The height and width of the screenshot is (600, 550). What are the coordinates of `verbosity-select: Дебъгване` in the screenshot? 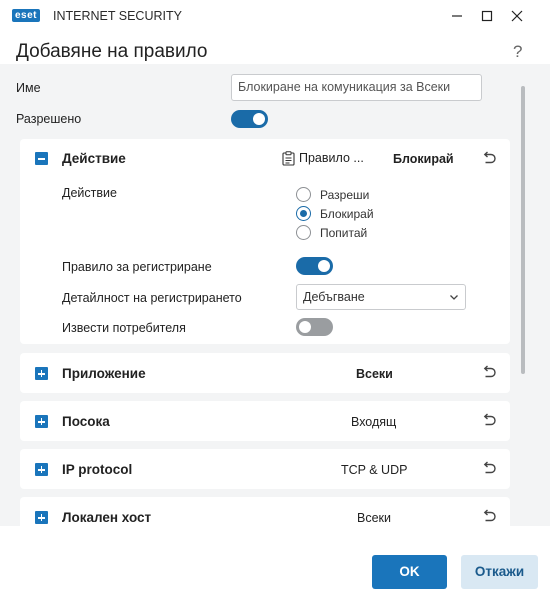 It's located at (381, 297).